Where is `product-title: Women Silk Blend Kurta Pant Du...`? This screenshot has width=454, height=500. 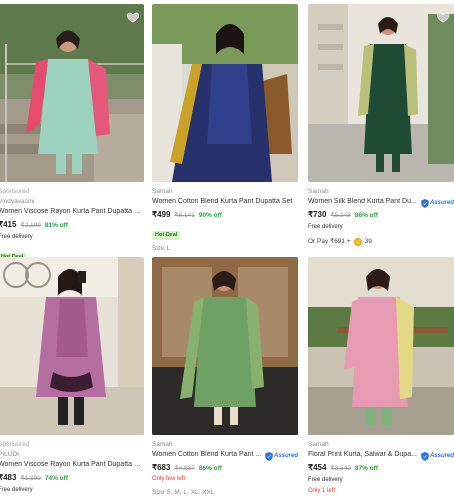
product-title: Women Silk Blend Kurta Pant Du... is located at coordinates (363, 203).